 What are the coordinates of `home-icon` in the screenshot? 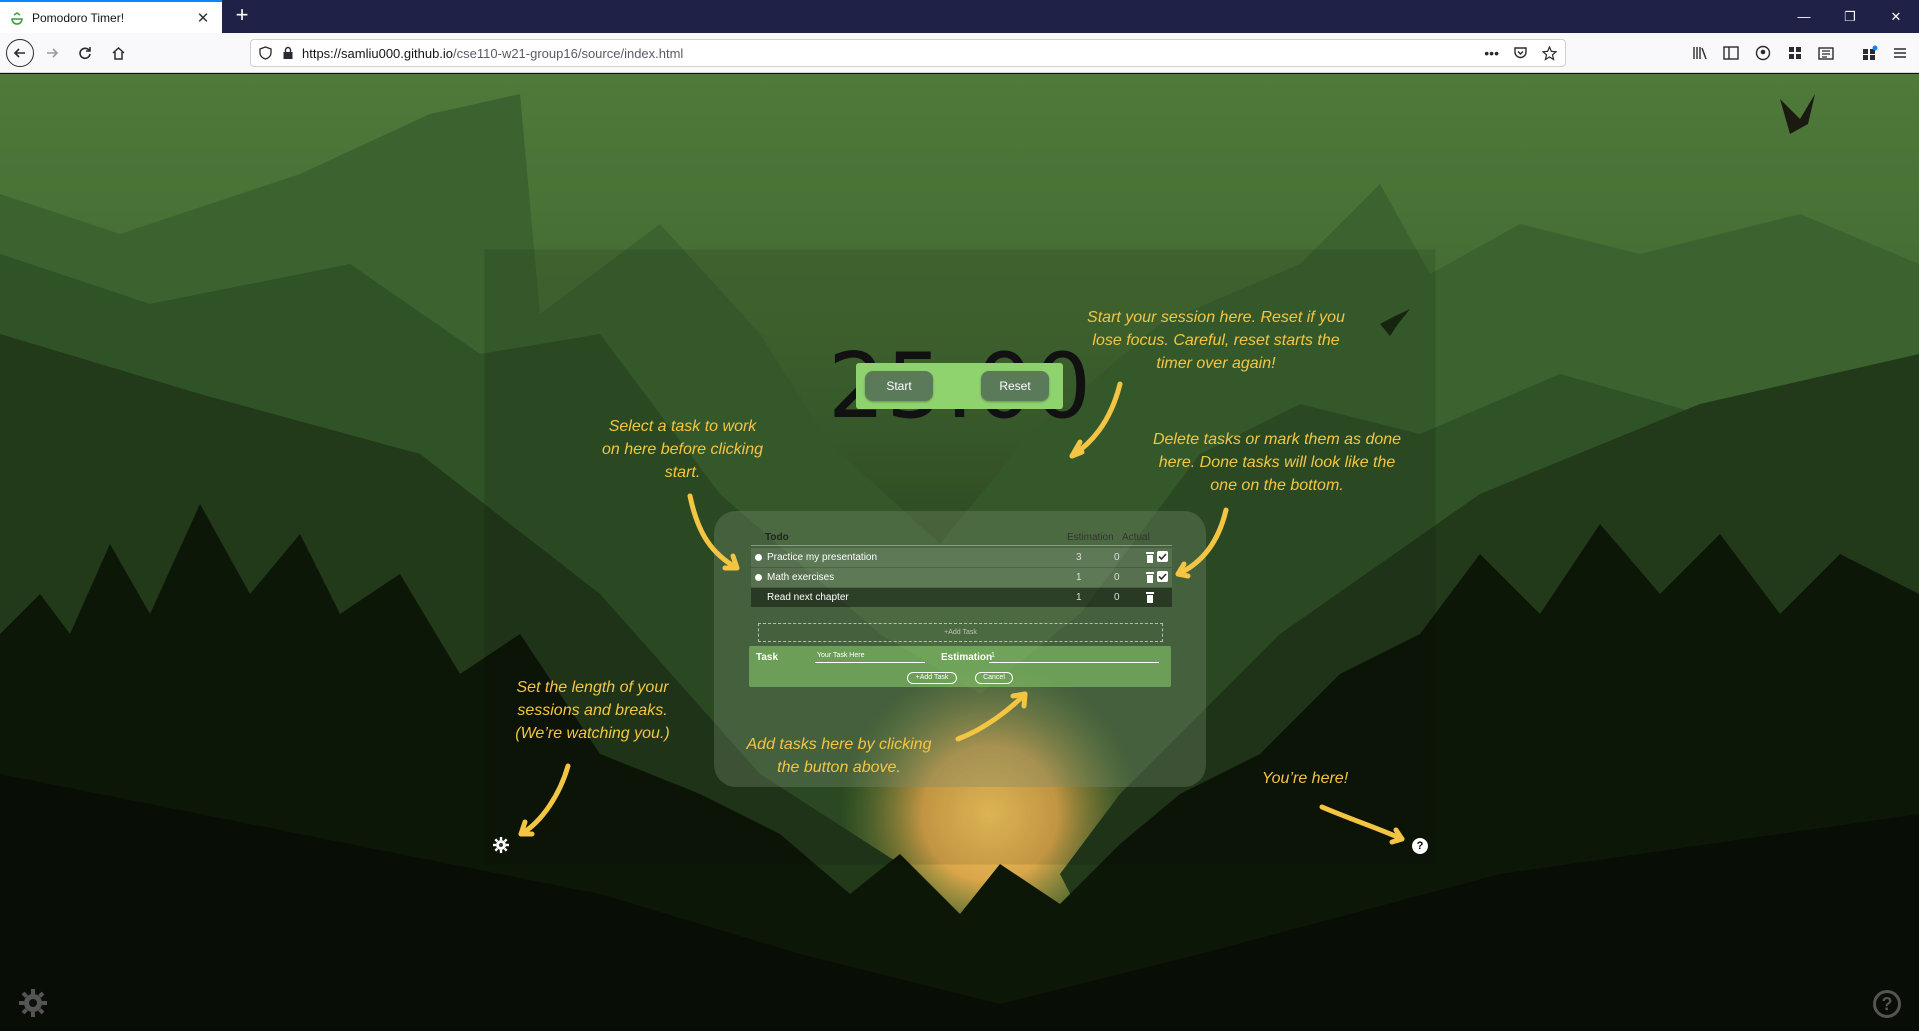 It's located at (118, 53).